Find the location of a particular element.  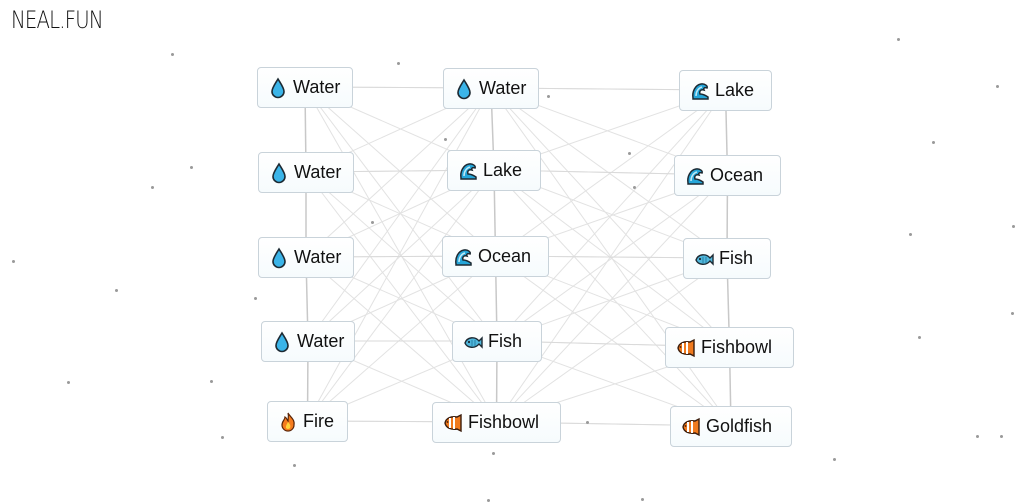

element-label: Goldfish is located at coordinates (739, 426).